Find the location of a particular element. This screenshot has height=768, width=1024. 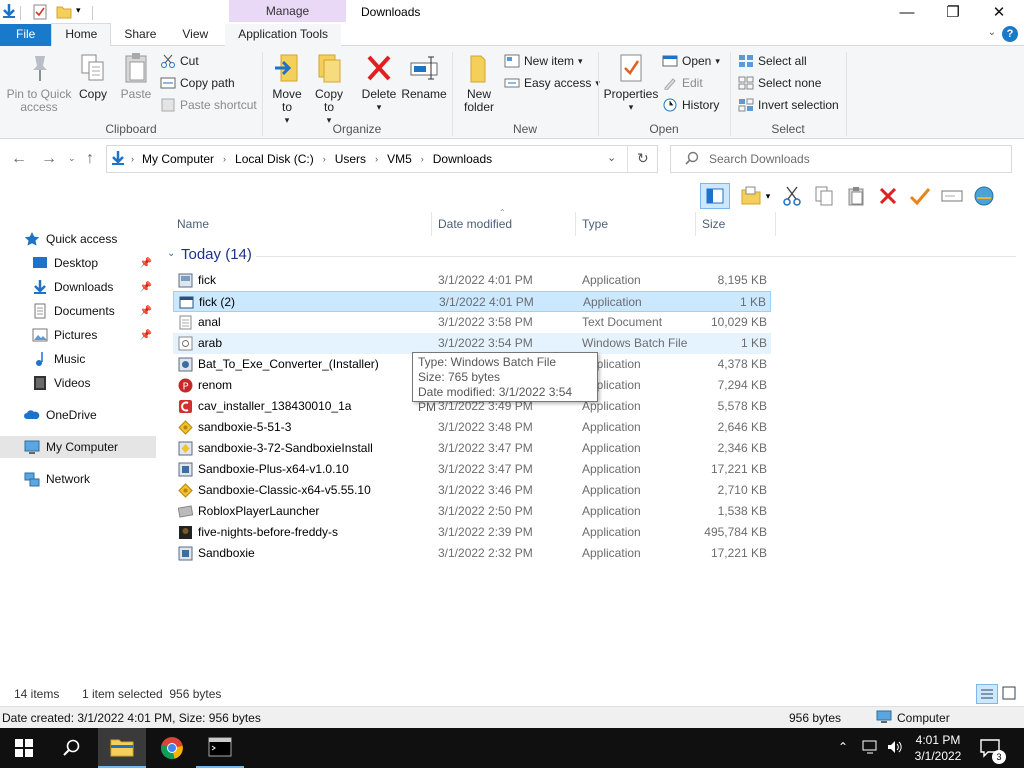

easy-access-button: Easy access▾ is located at coordinates (552, 83).